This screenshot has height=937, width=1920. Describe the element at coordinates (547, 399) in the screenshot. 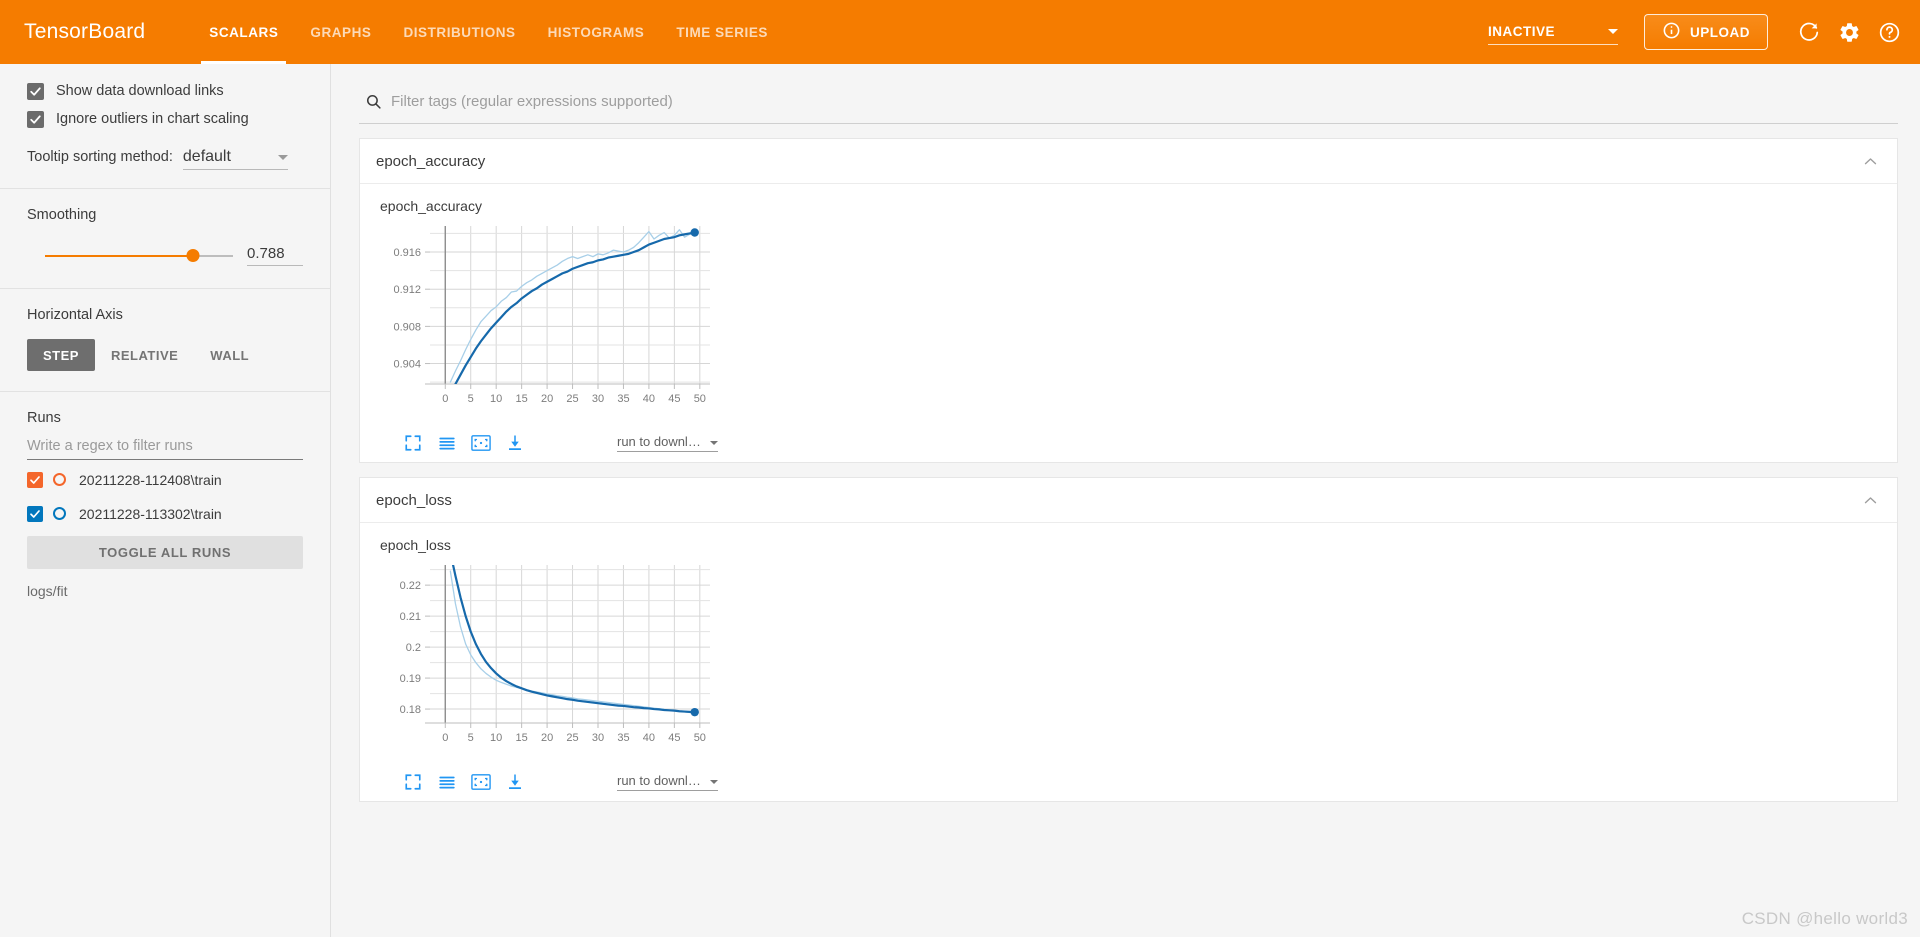

I see `svg-text: 20` at that location.